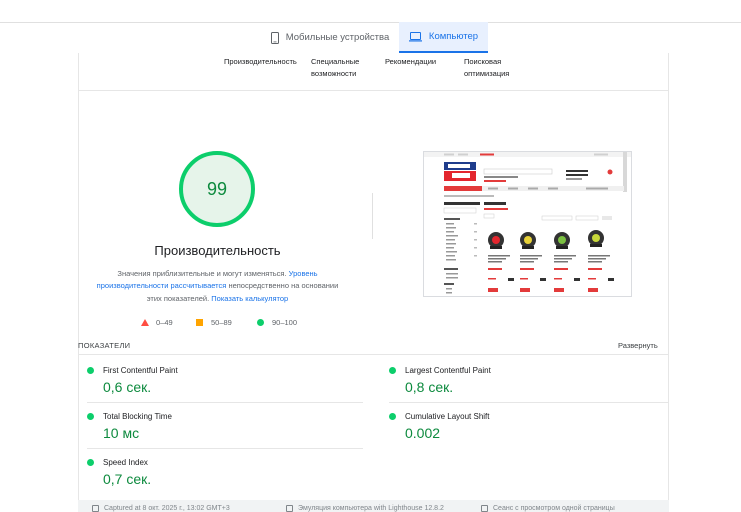 The image size is (741, 512). What do you see at coordinates (285, 322) in the screenshot?
I see `legend-good-label: 90–100` at bounding box center [285, 322].